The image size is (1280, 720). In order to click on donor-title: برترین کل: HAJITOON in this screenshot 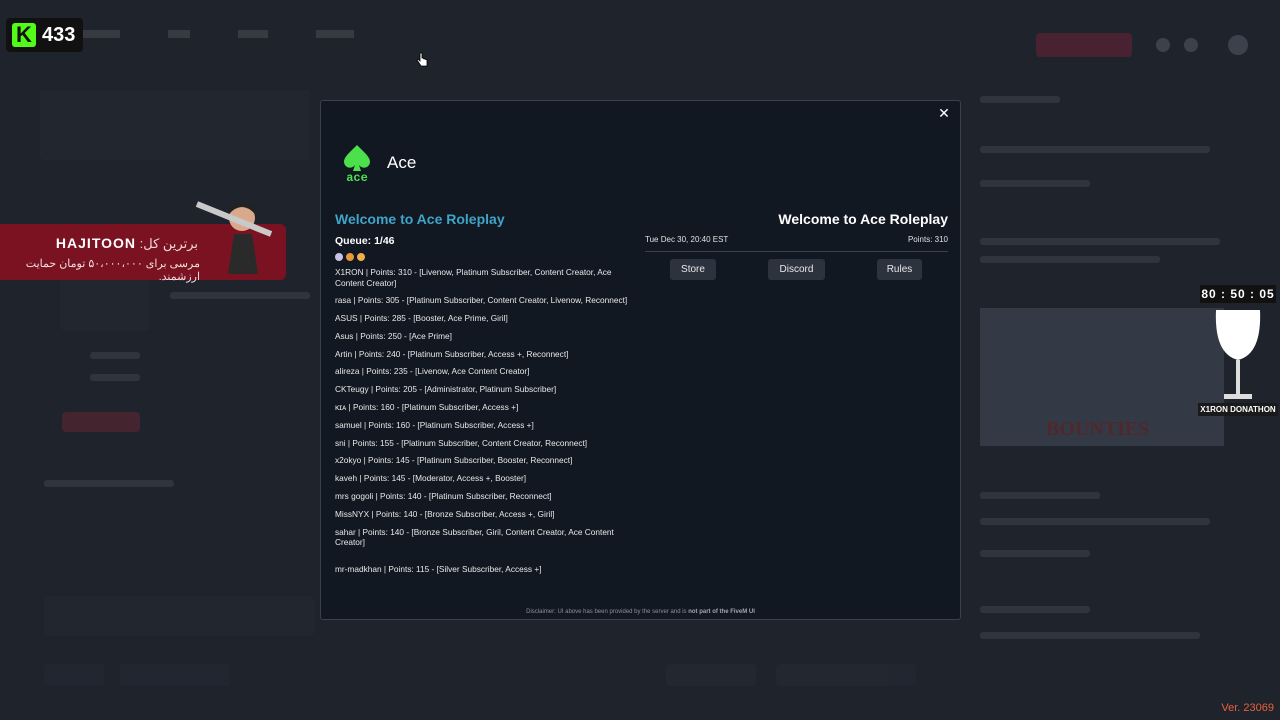, I will do `click(127, 243)`.